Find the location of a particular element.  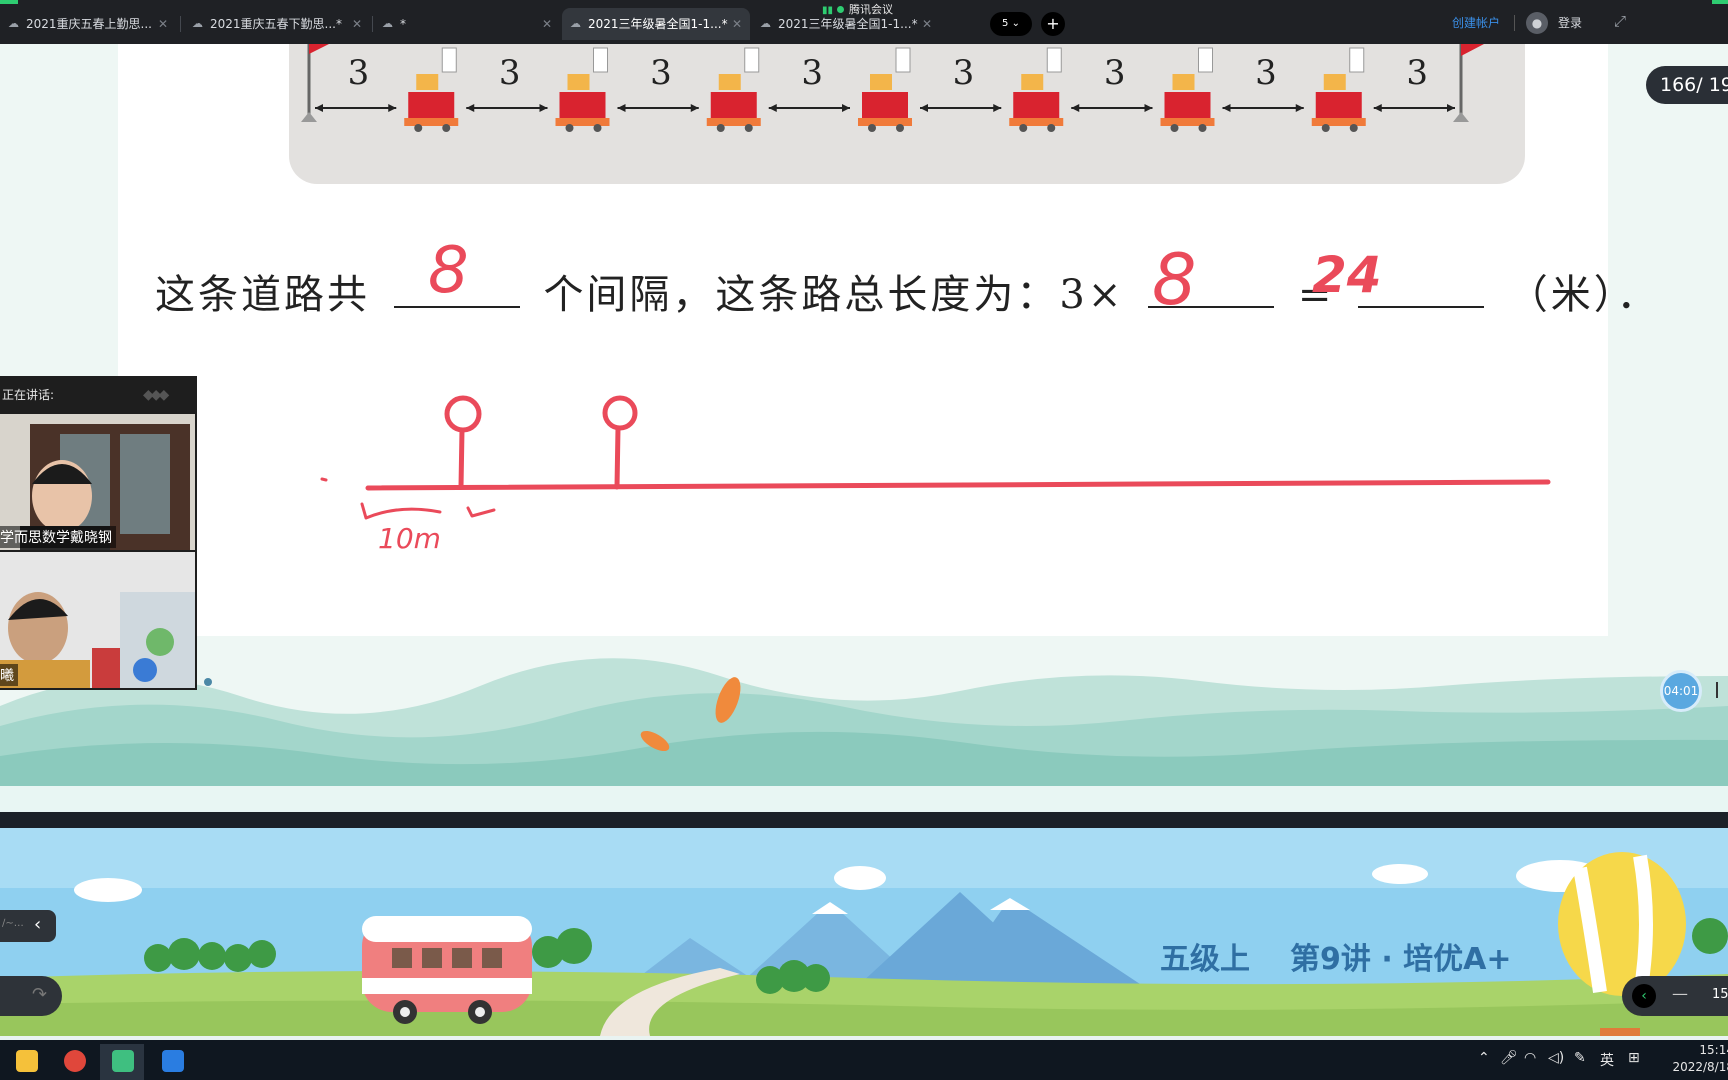

course-title: 五级上 第9讲 · 培优A+ is located at coordinates (1356, 956).